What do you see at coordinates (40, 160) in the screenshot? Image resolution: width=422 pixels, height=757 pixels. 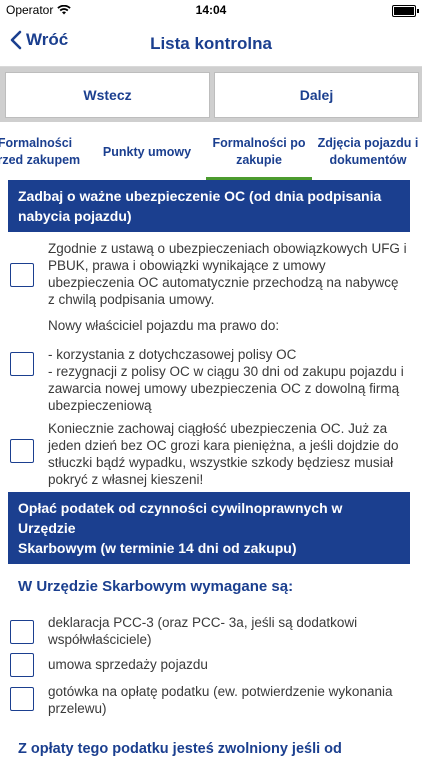 I see `tab-label-line: przed zakupem` at bounding box center [40, 160].